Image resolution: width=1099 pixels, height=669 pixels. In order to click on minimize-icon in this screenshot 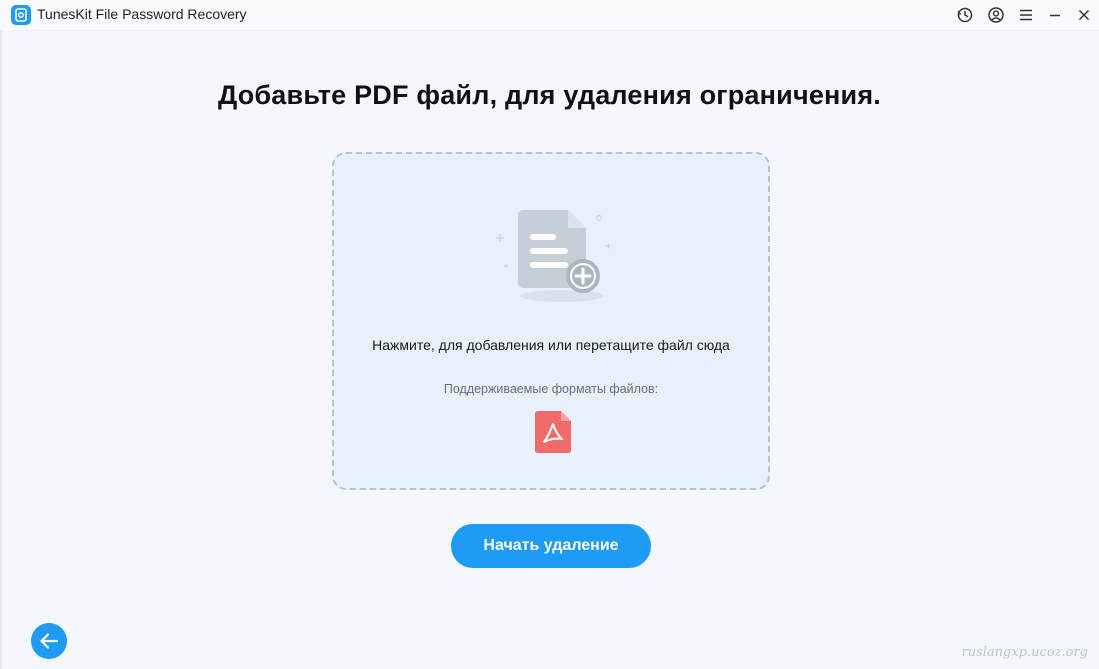, I will do `click(1055, 15)`.